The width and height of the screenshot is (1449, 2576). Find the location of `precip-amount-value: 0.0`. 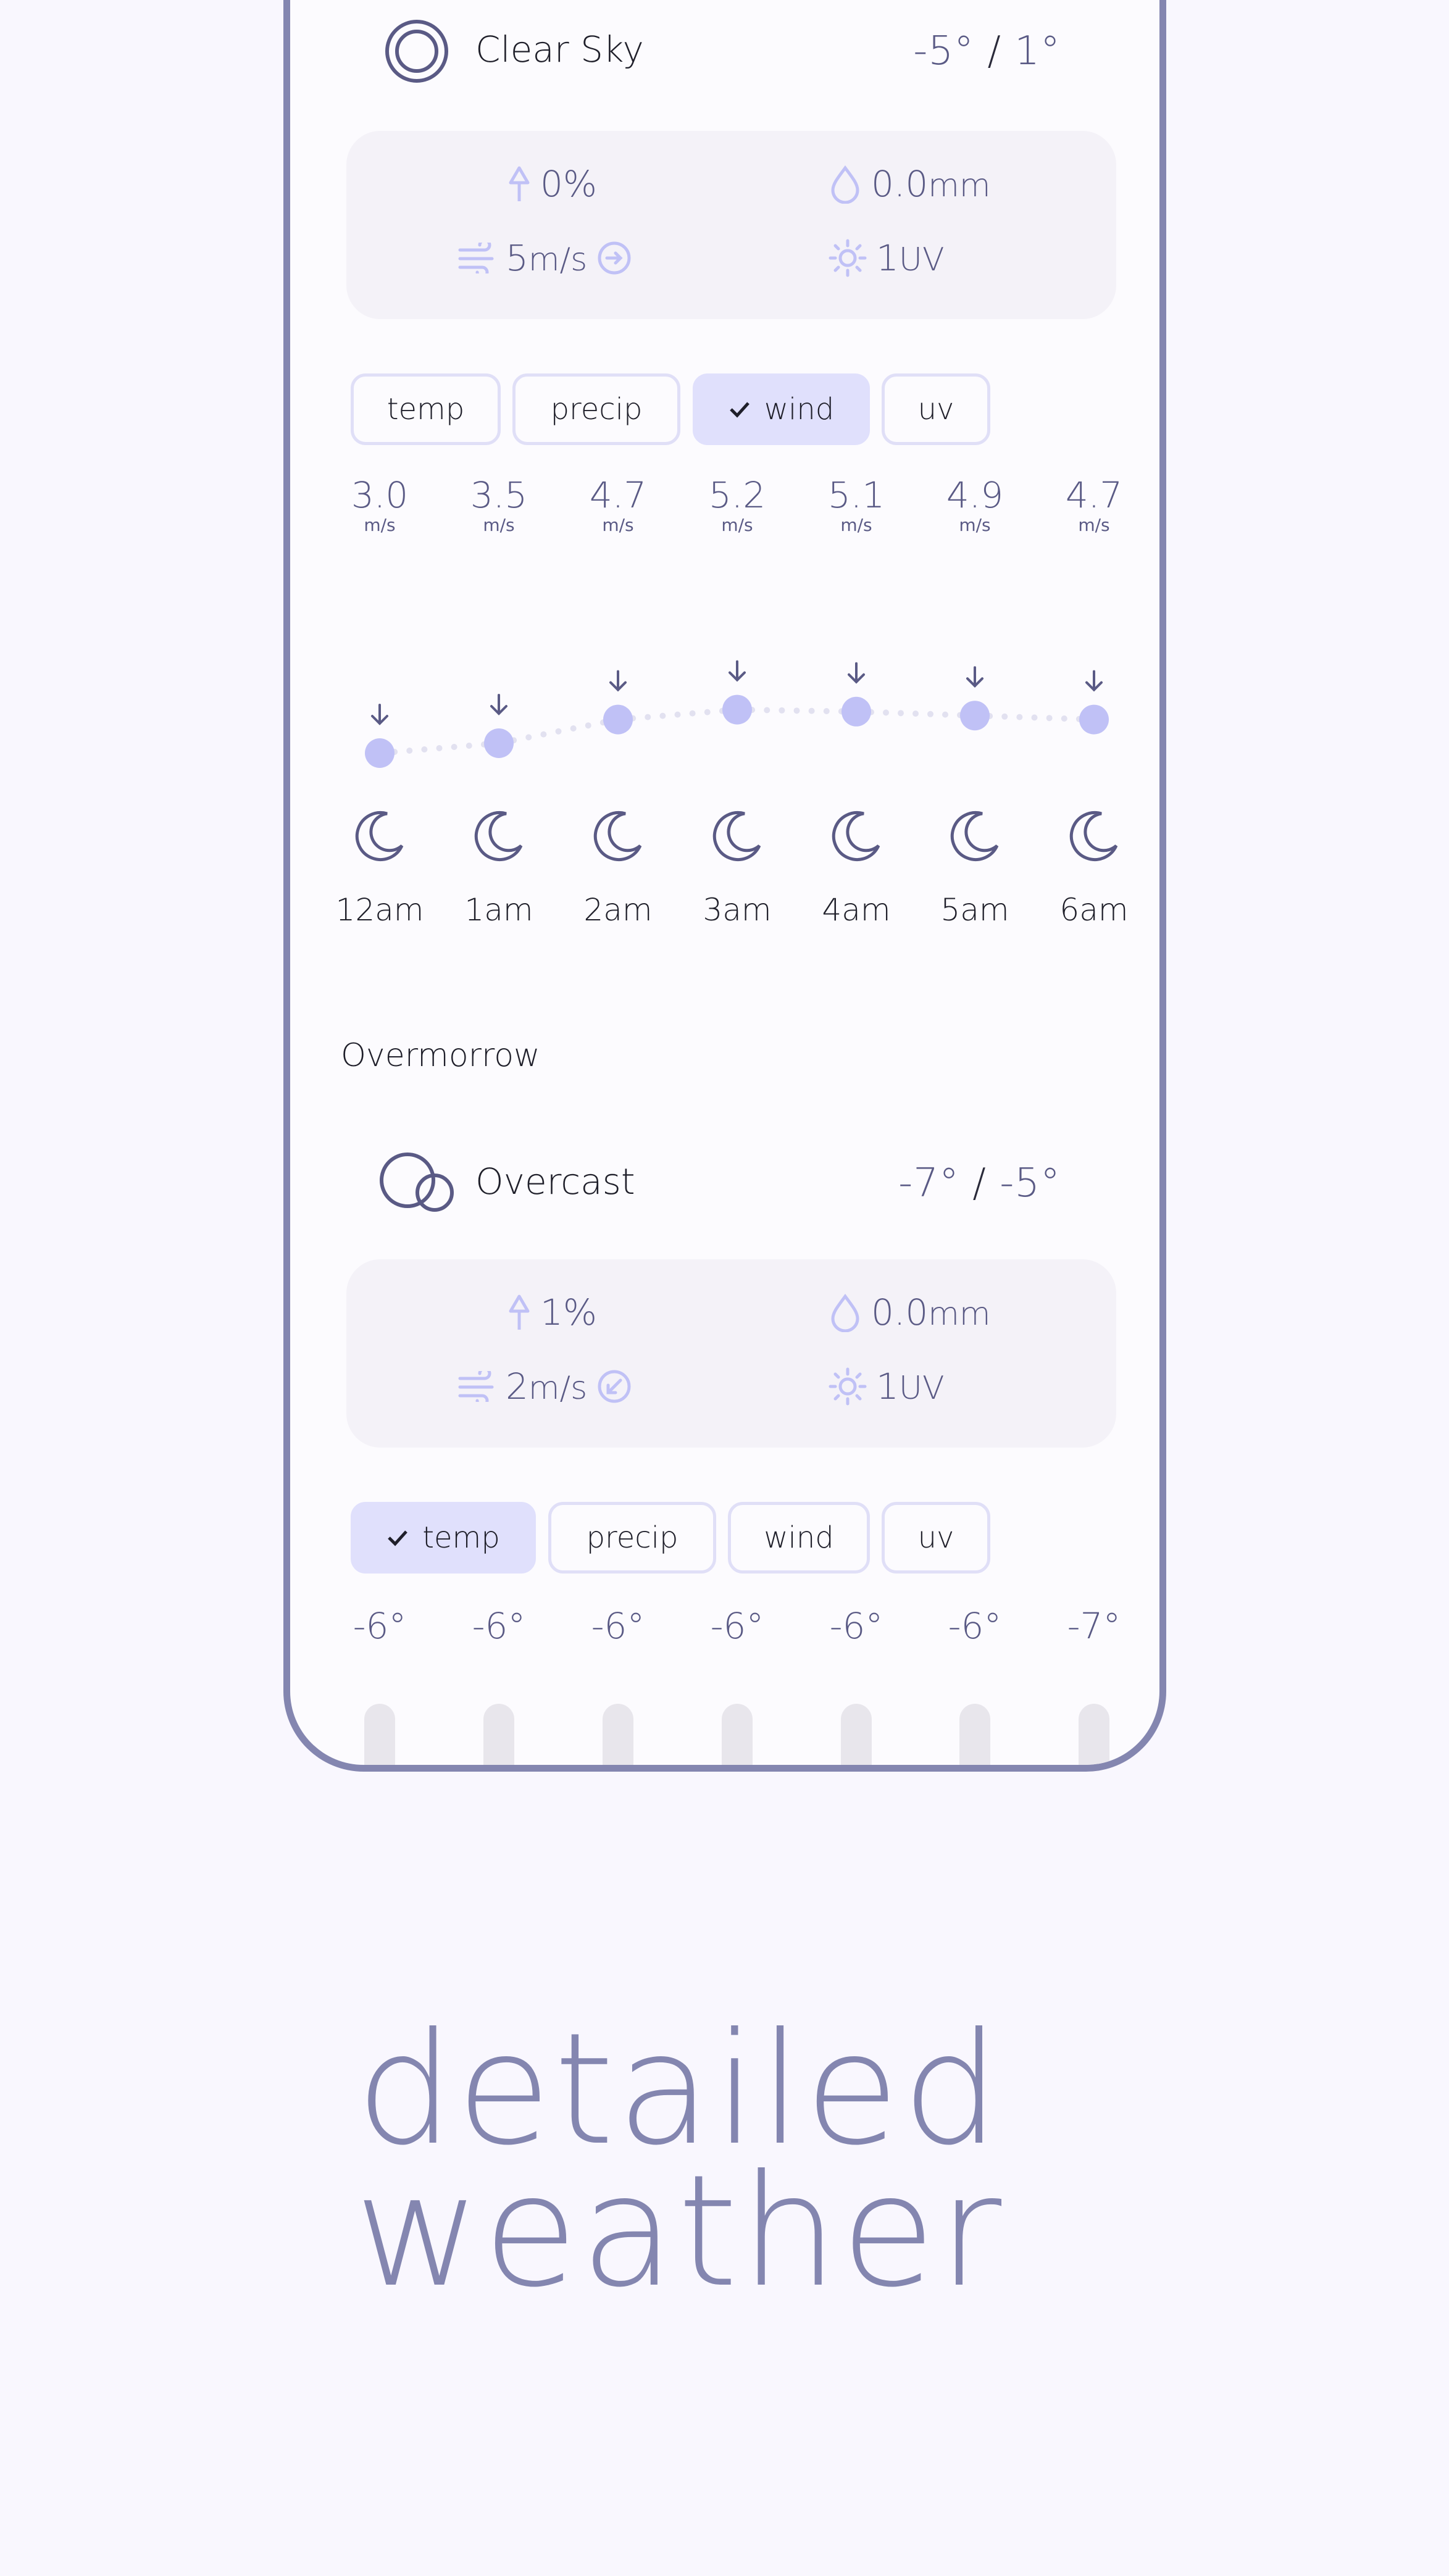

precip-amount-value: 0.0 is located at coordinates (900, 1312).